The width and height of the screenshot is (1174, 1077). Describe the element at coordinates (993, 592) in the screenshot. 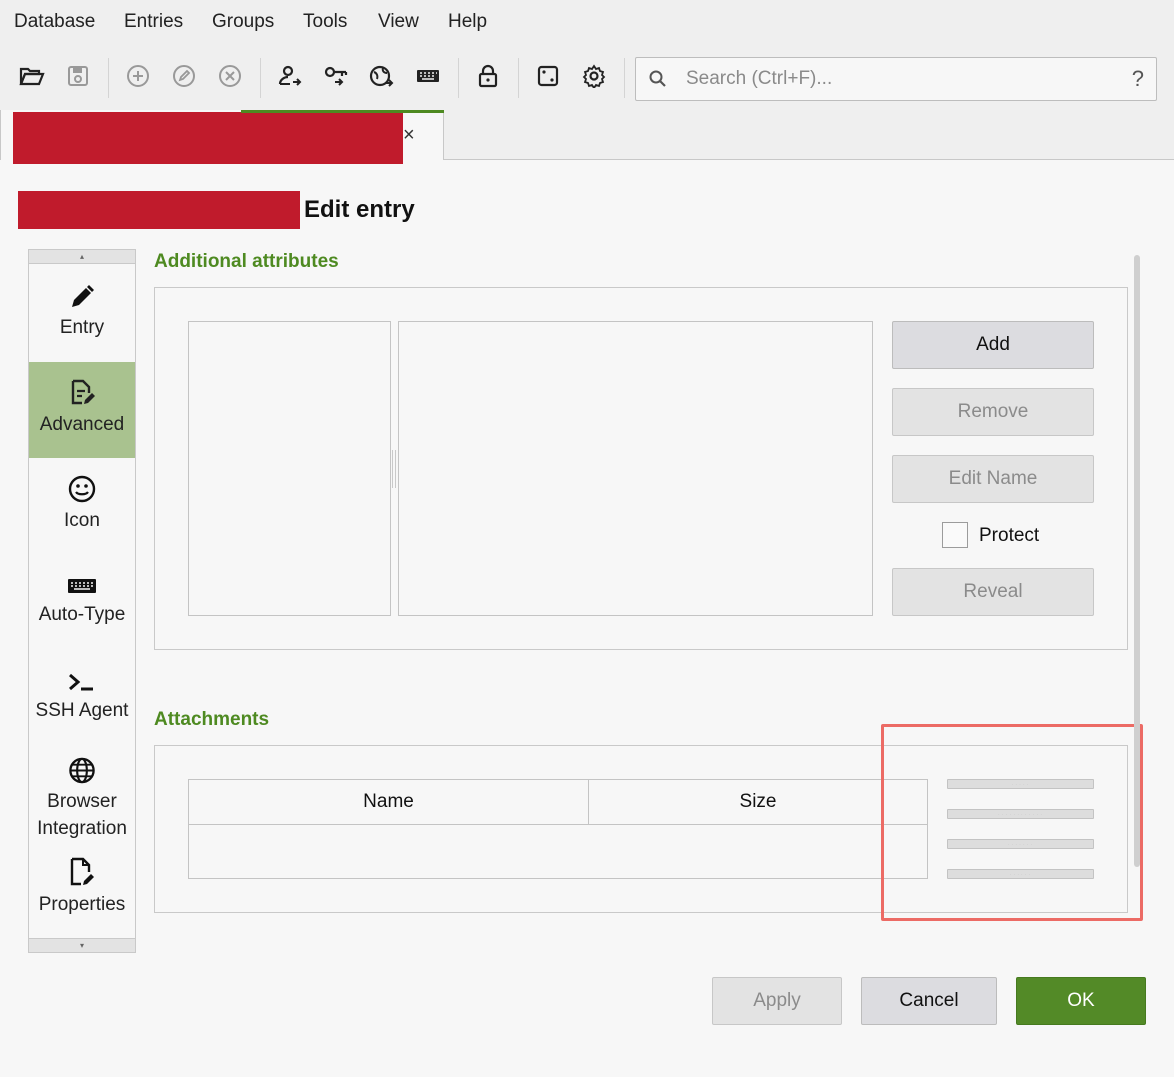

I see `reveal-button: Reveal` at that location.